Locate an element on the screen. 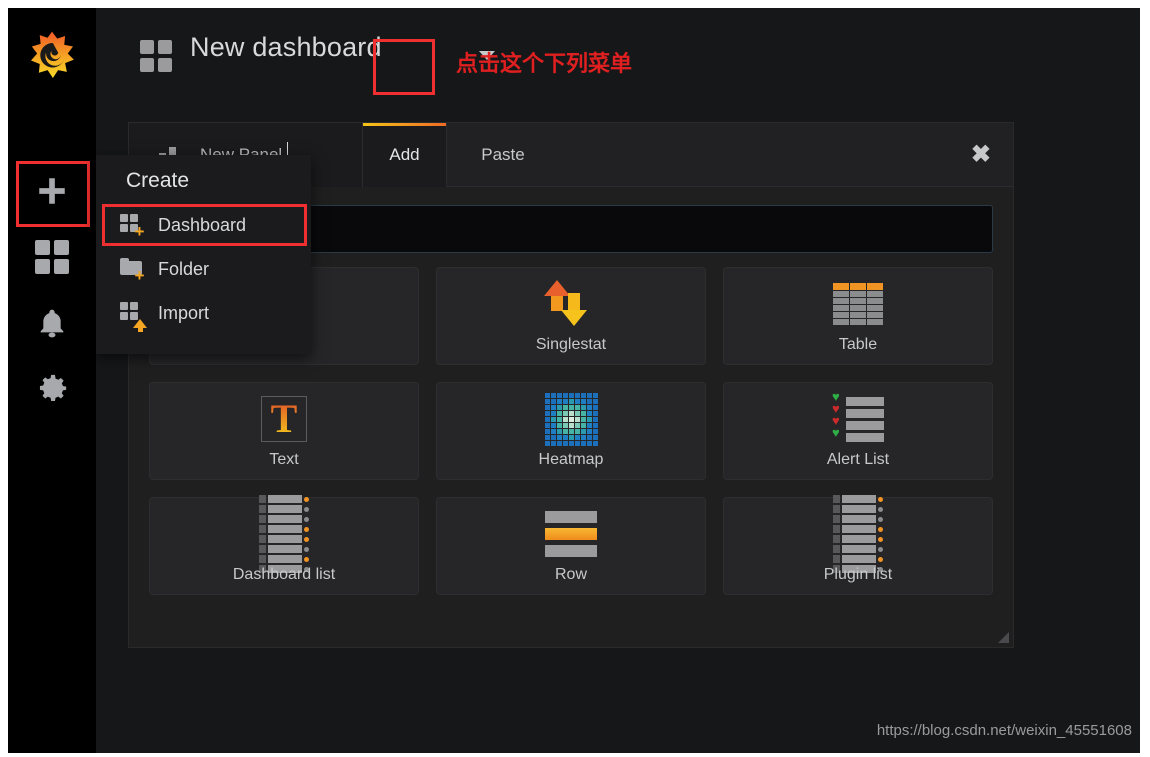  dashboard-plus-icon: + is located at coordinates (132, 227).